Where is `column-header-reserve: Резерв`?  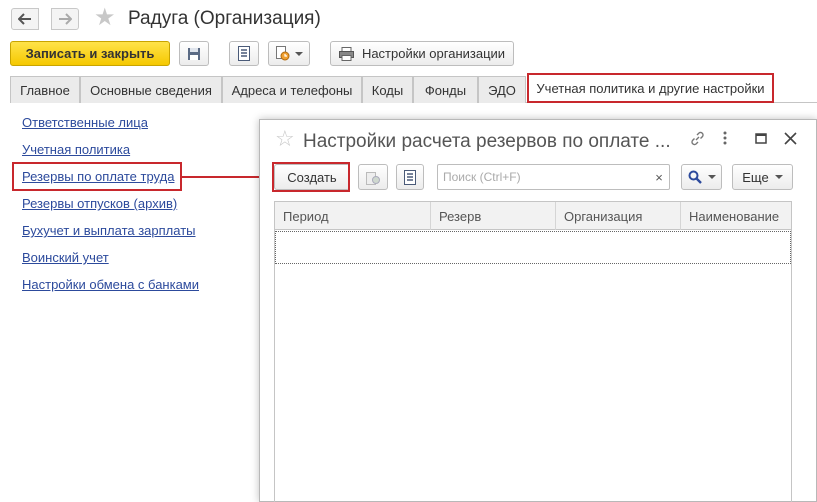
column-header-reserve: Резерв is located at coordinates (493, 216).